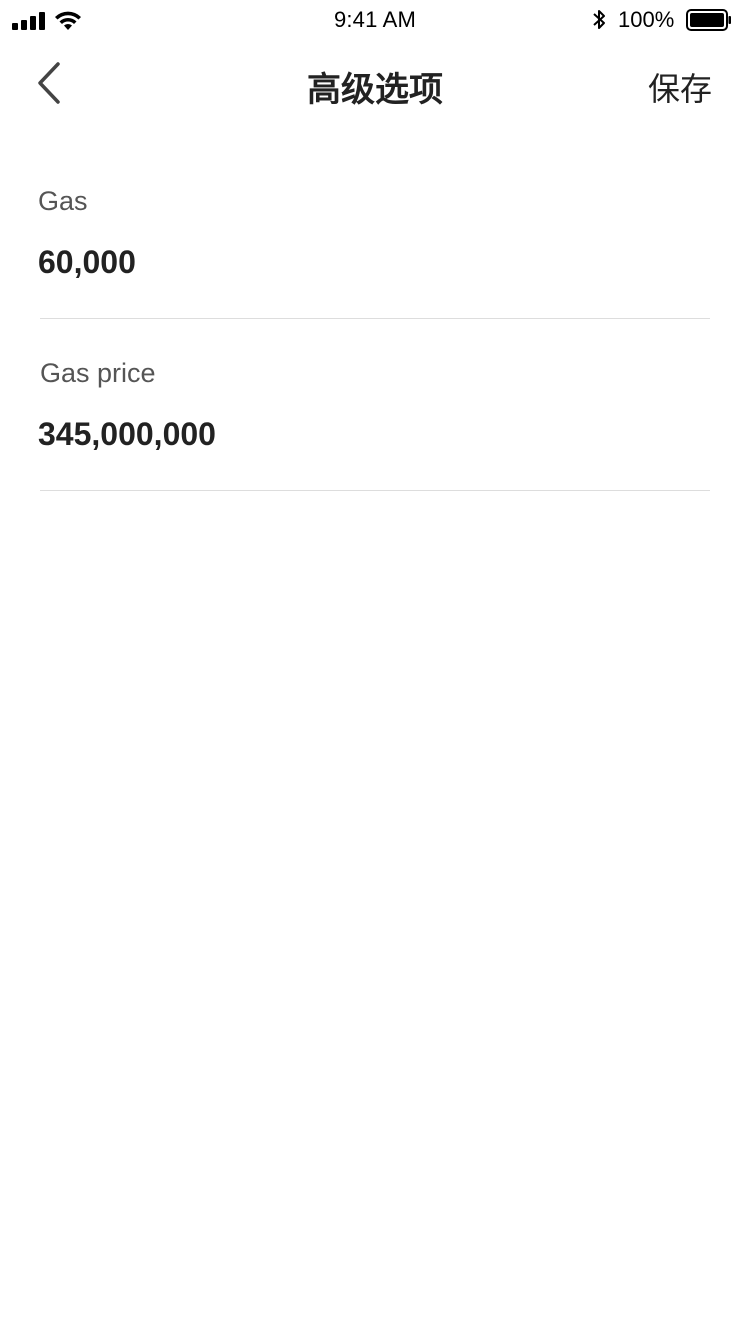 This screenshot has height=1334, width=750. What do you see at coordinates (599, 19) in the screenshot?
I see `bluetooth-icon` at bounding box center [599, 19].